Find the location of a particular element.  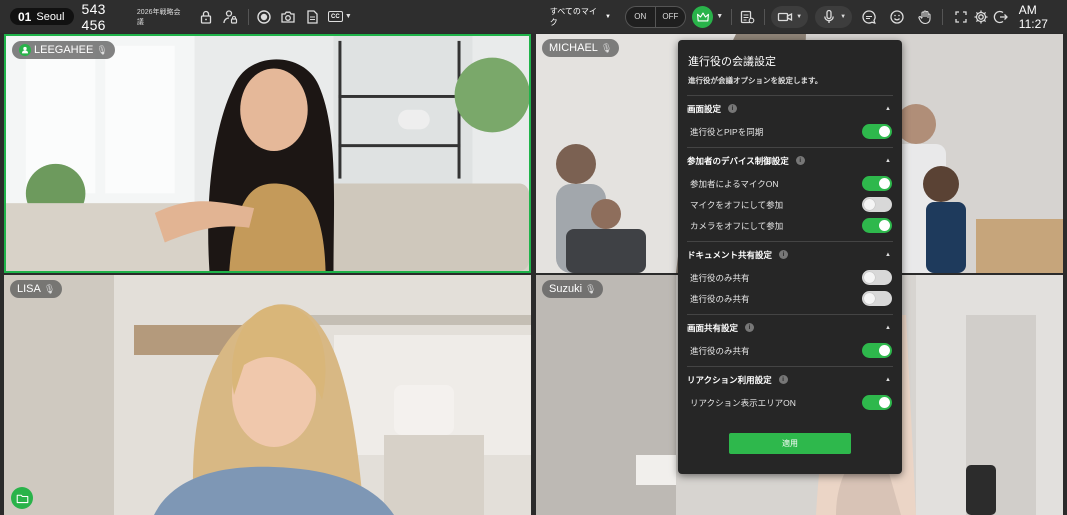

exit-icon is located at coordinates (1001, 17).